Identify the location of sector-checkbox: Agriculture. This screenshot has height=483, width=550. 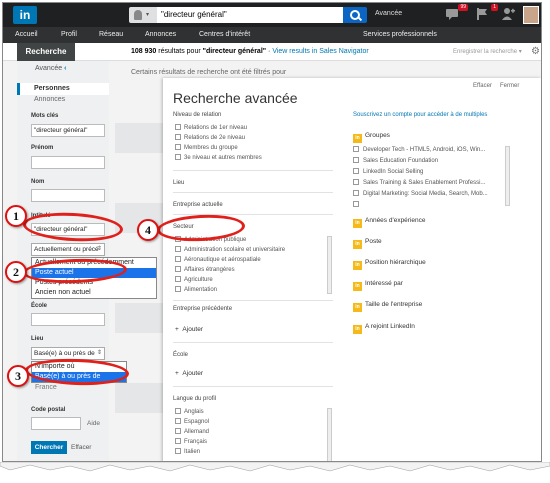
(194, 279).